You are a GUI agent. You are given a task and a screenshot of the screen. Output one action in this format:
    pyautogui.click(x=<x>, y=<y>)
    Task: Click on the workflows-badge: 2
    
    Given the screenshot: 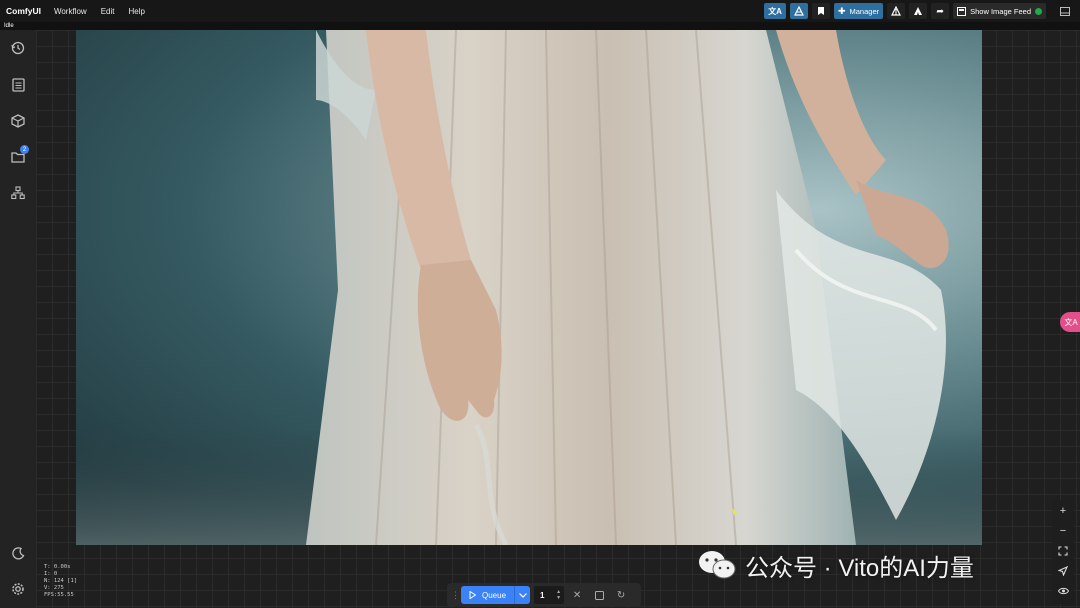 What is the action you would take?
    pyautogui.click(x=24, y=149)
    